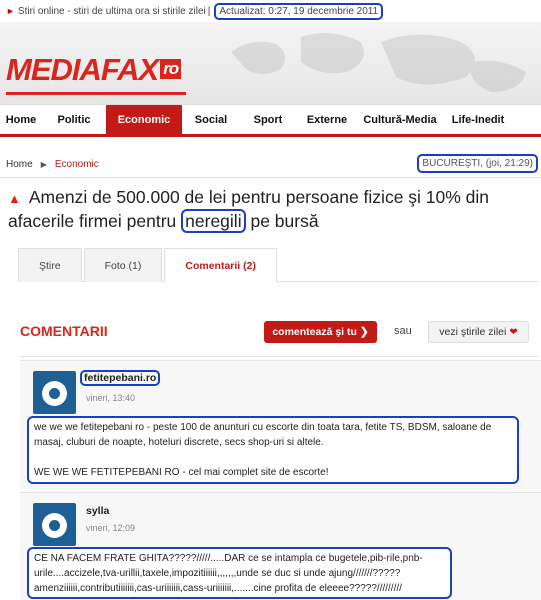 Image resolution: width=541 pixels, height=600 pixels. Describe the element at coordinates (403, 331) in the screenshot. I see `or-label: sau` at that location.